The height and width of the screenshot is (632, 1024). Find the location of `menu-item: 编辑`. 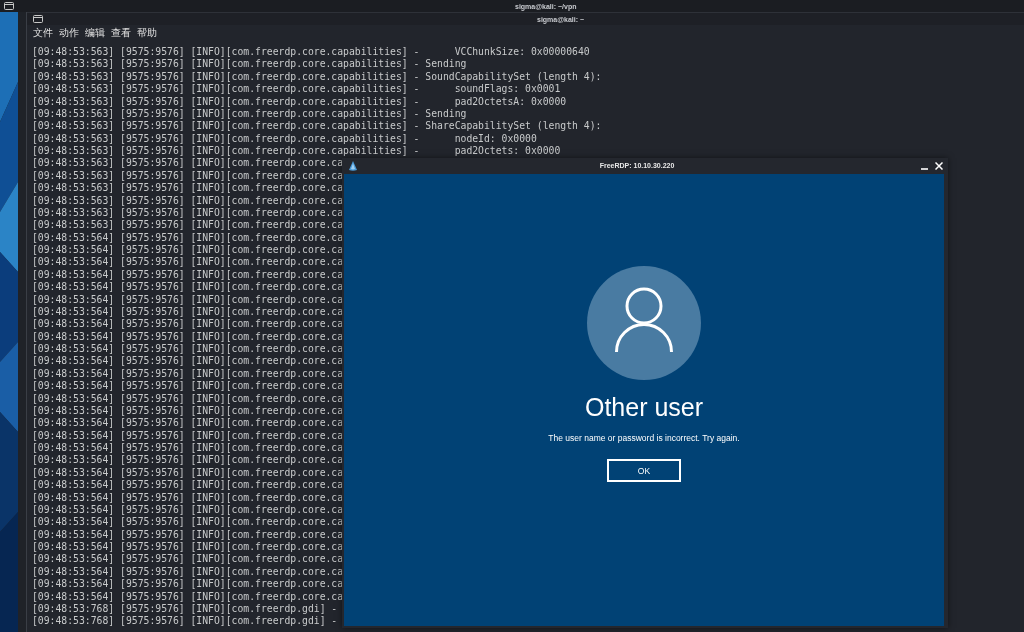

menu-item: 编辑 is located at coordinates (95, 32).